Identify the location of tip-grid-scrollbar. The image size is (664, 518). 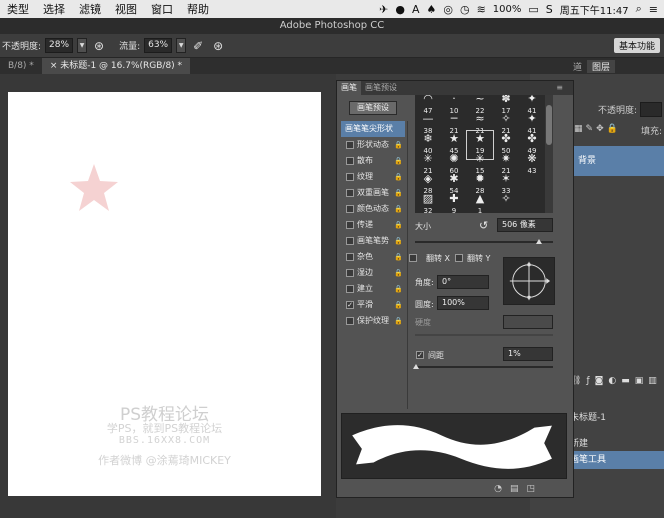
(549, 154).